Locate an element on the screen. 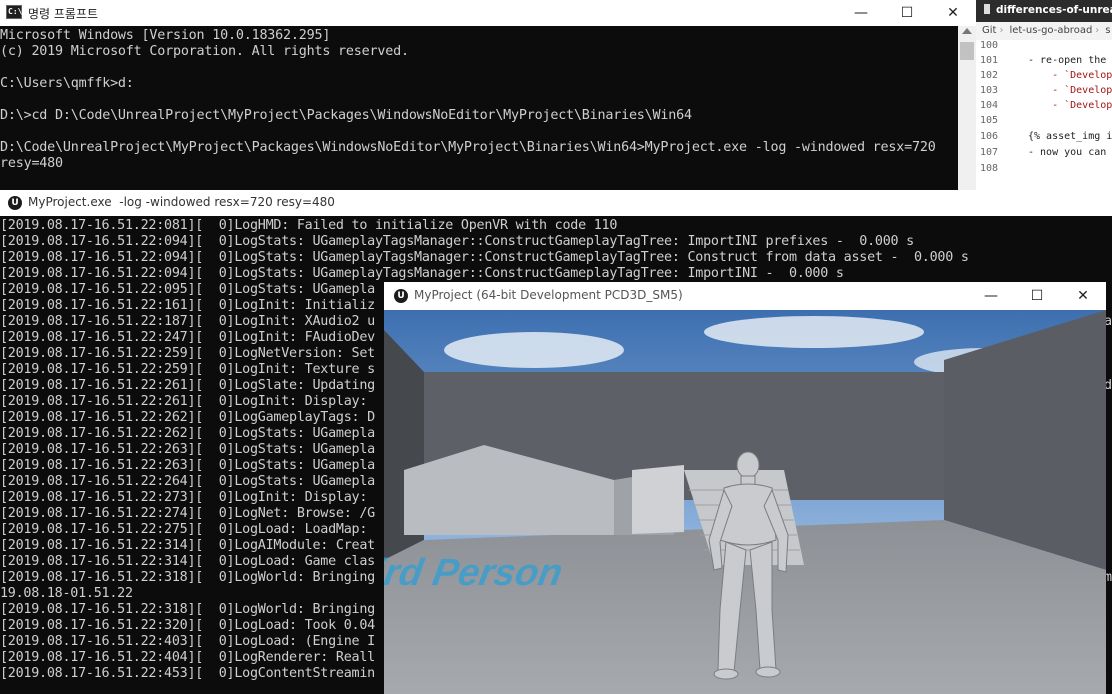 Image resolution: width=1112 pixels, height=694 pixels. cmd-close-button: ✕ is located at coordinates (953, 13).